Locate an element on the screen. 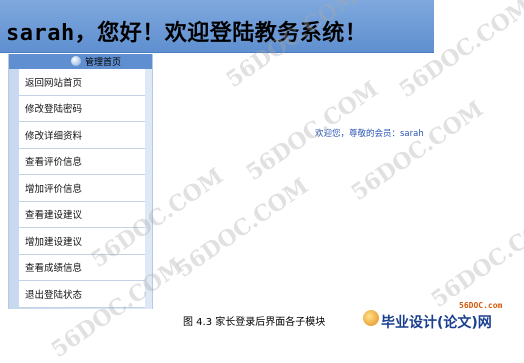 This screenshot has height=363, width=524. sidebar-item-logout: 退出登陆状态 is located at coordinates (82, 294).